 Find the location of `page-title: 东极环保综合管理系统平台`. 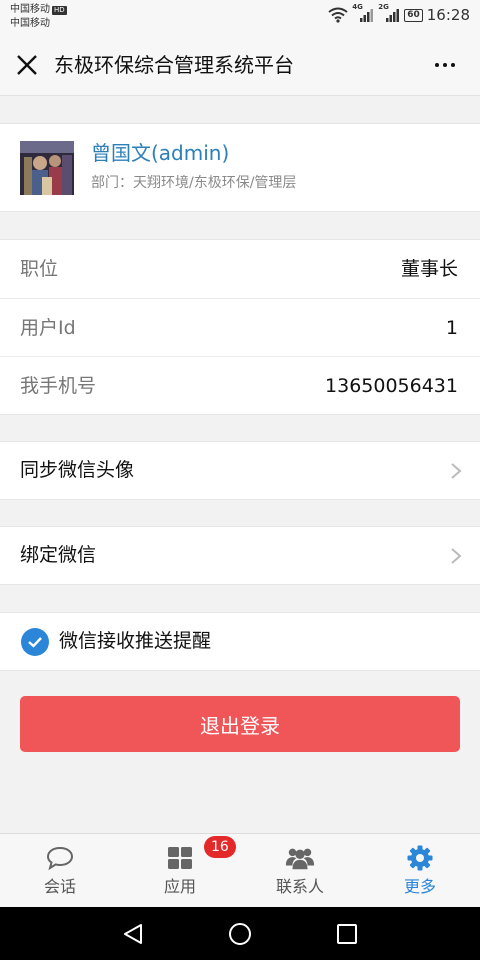

page-title: 东极环保综合管理系统平台 is located at coordinates (174, 65).